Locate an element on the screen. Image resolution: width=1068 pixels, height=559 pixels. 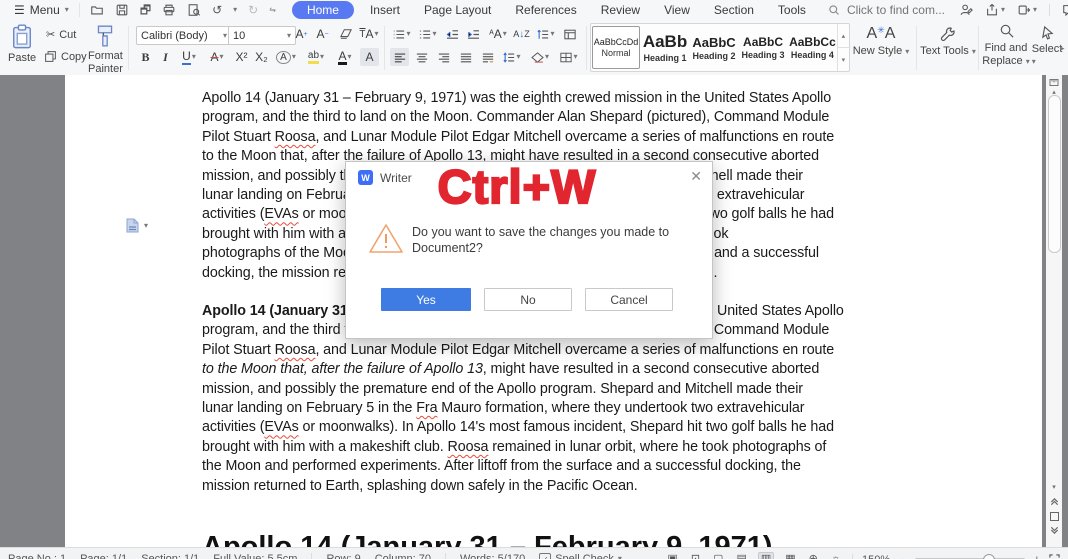
undo-icon: ↺ is located at coordinates (217, 10).